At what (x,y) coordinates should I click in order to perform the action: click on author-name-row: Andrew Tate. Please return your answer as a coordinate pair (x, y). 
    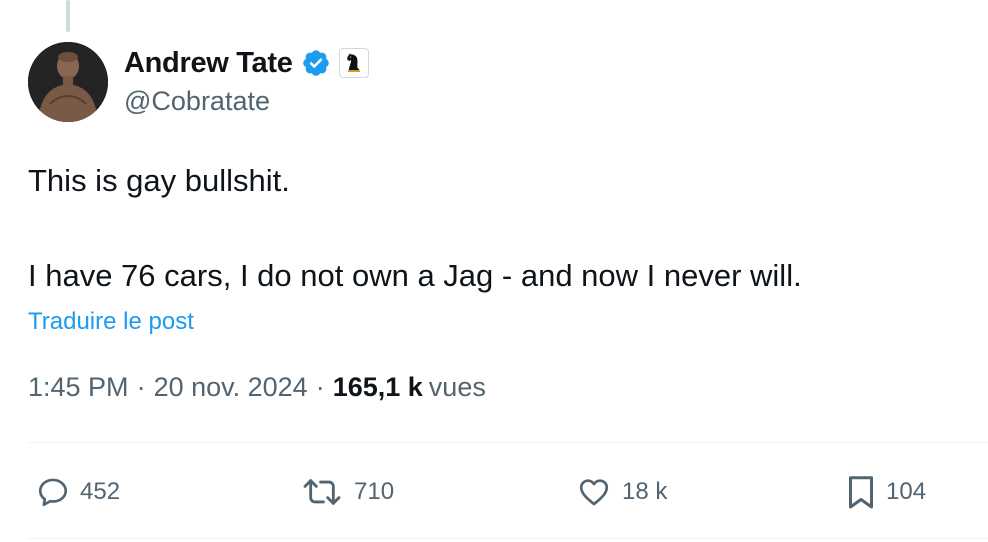
    Looking at the image, I should click on (246, 63).